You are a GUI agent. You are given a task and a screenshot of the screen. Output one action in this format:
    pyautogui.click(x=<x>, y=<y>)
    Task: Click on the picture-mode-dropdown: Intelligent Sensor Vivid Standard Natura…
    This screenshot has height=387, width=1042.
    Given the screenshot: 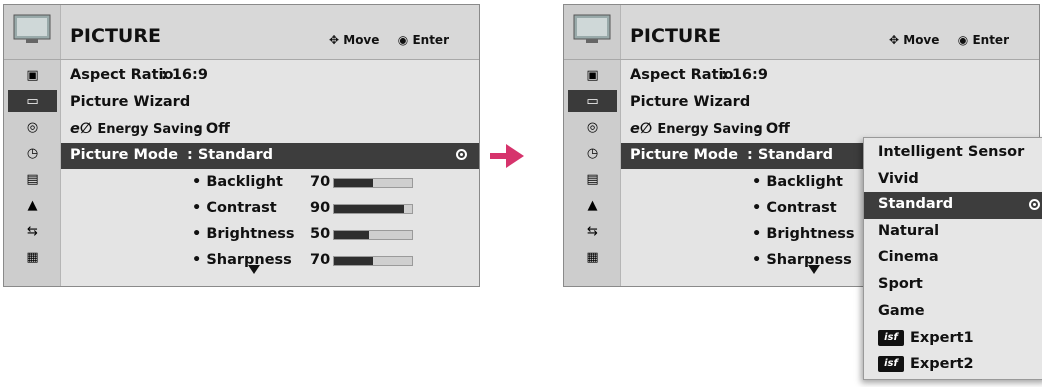 What is the action you would take?
    pyautogui.click(x=952, y=258)
    